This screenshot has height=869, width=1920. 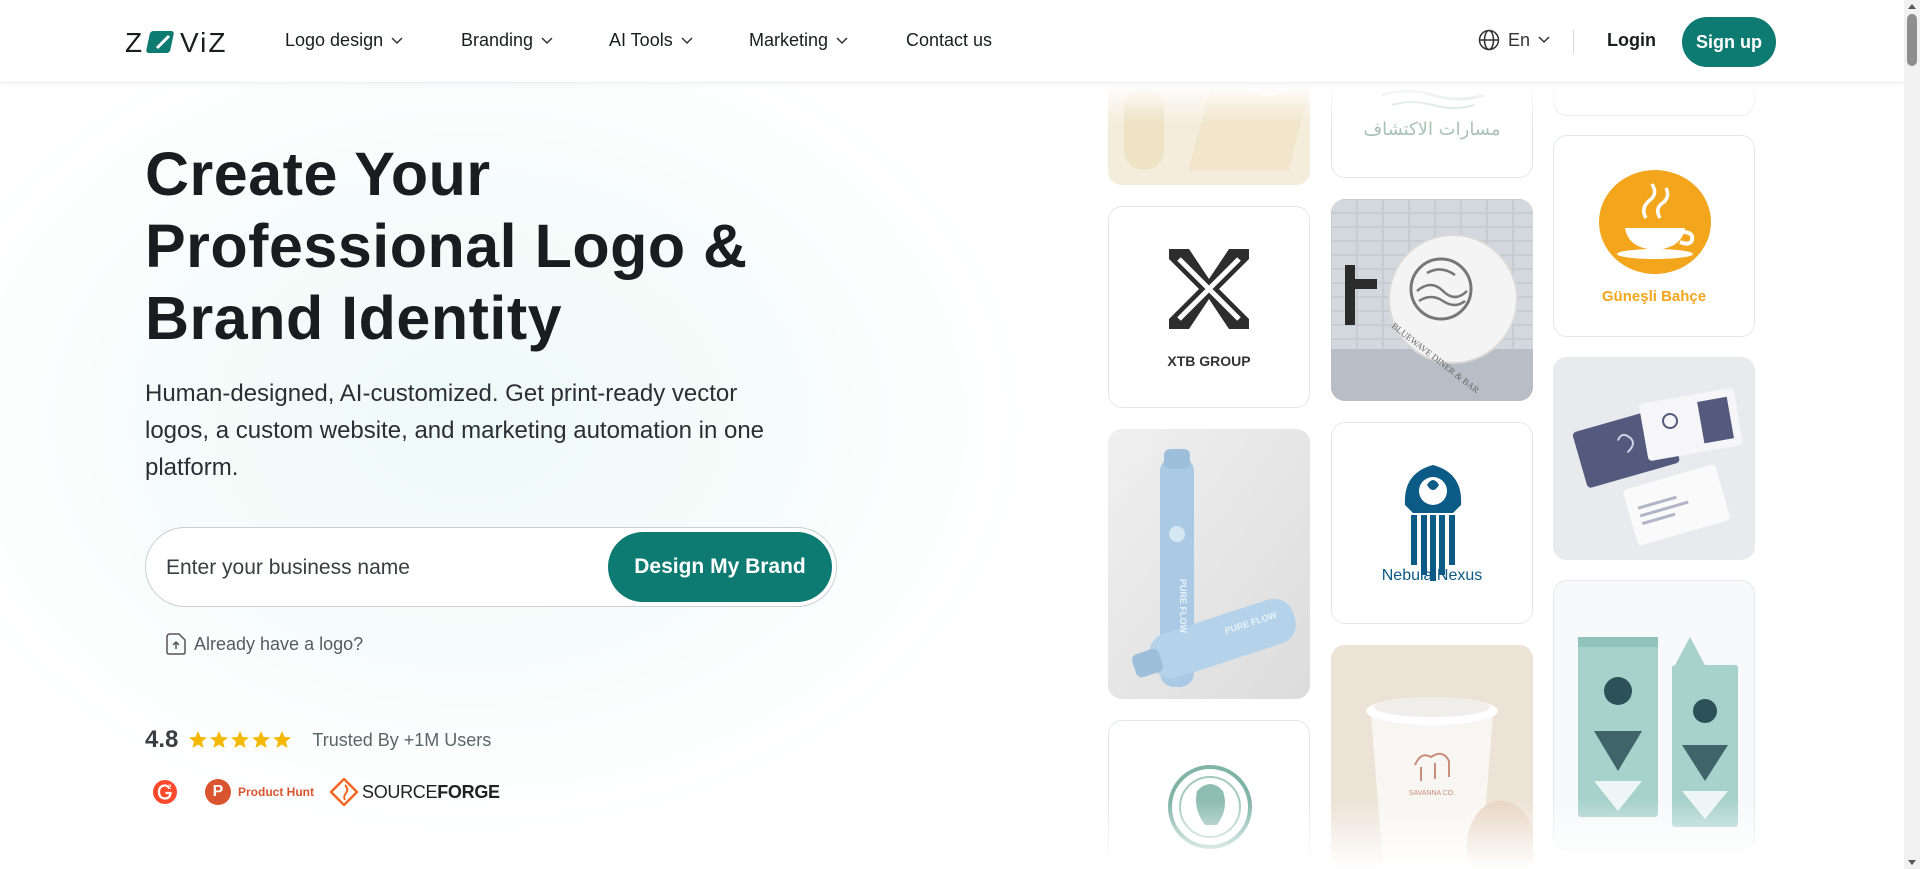 What do you see at coordinates (1432, 793) in the screenshot?
I see `savanna-cup-text: SAVANNA CO.` at bounding box center [1432, 793].